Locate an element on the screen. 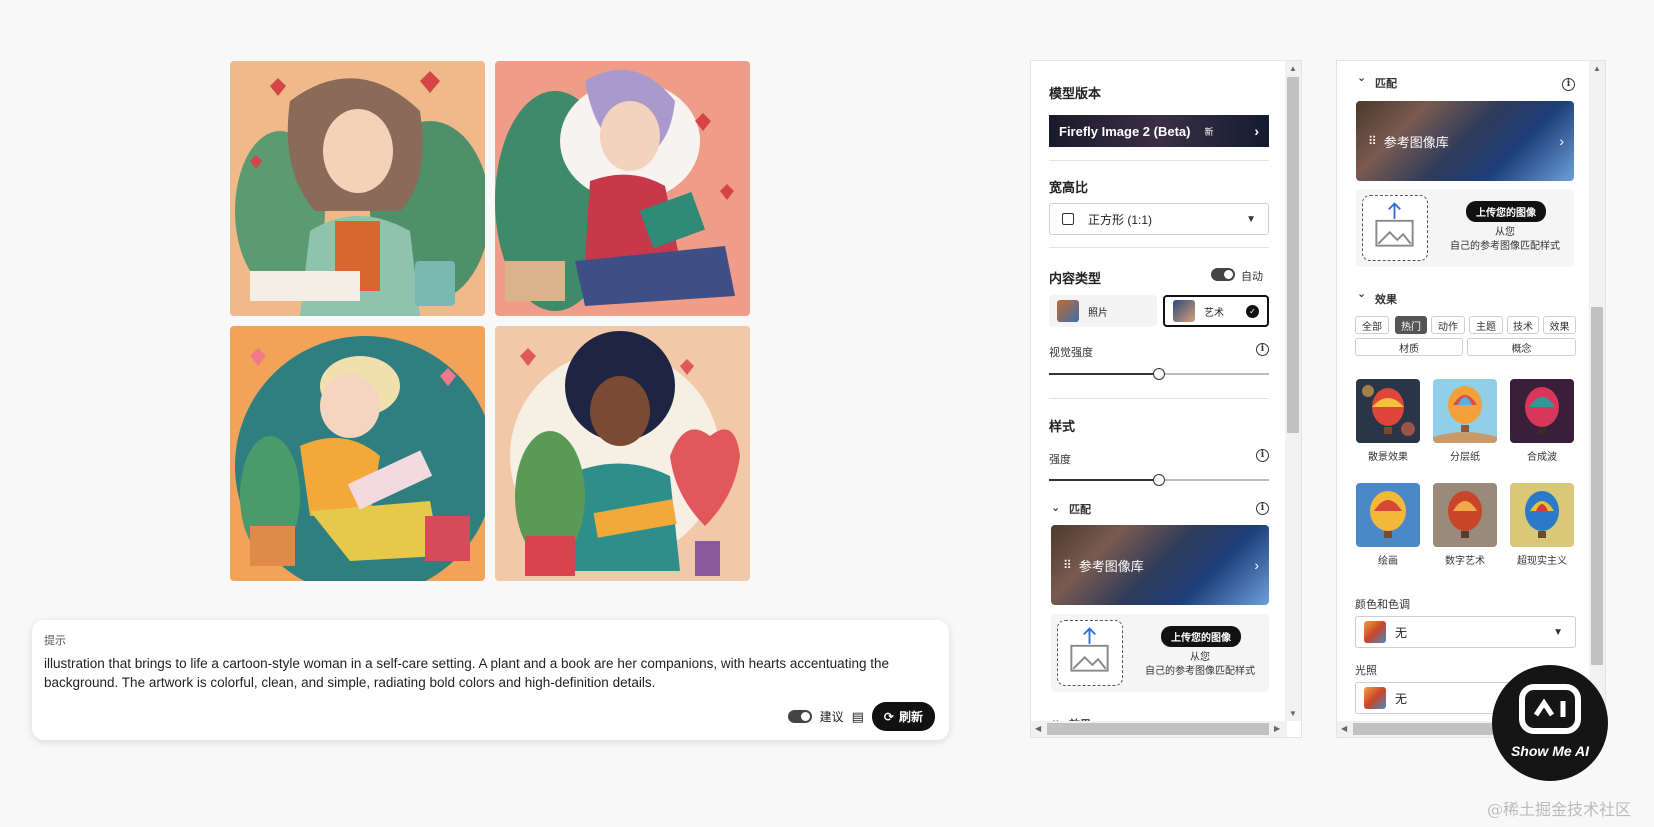 This screenshot has width=1654, height=827. color-tone-select: 无 ▼ is located at coordinates (1465, 632).